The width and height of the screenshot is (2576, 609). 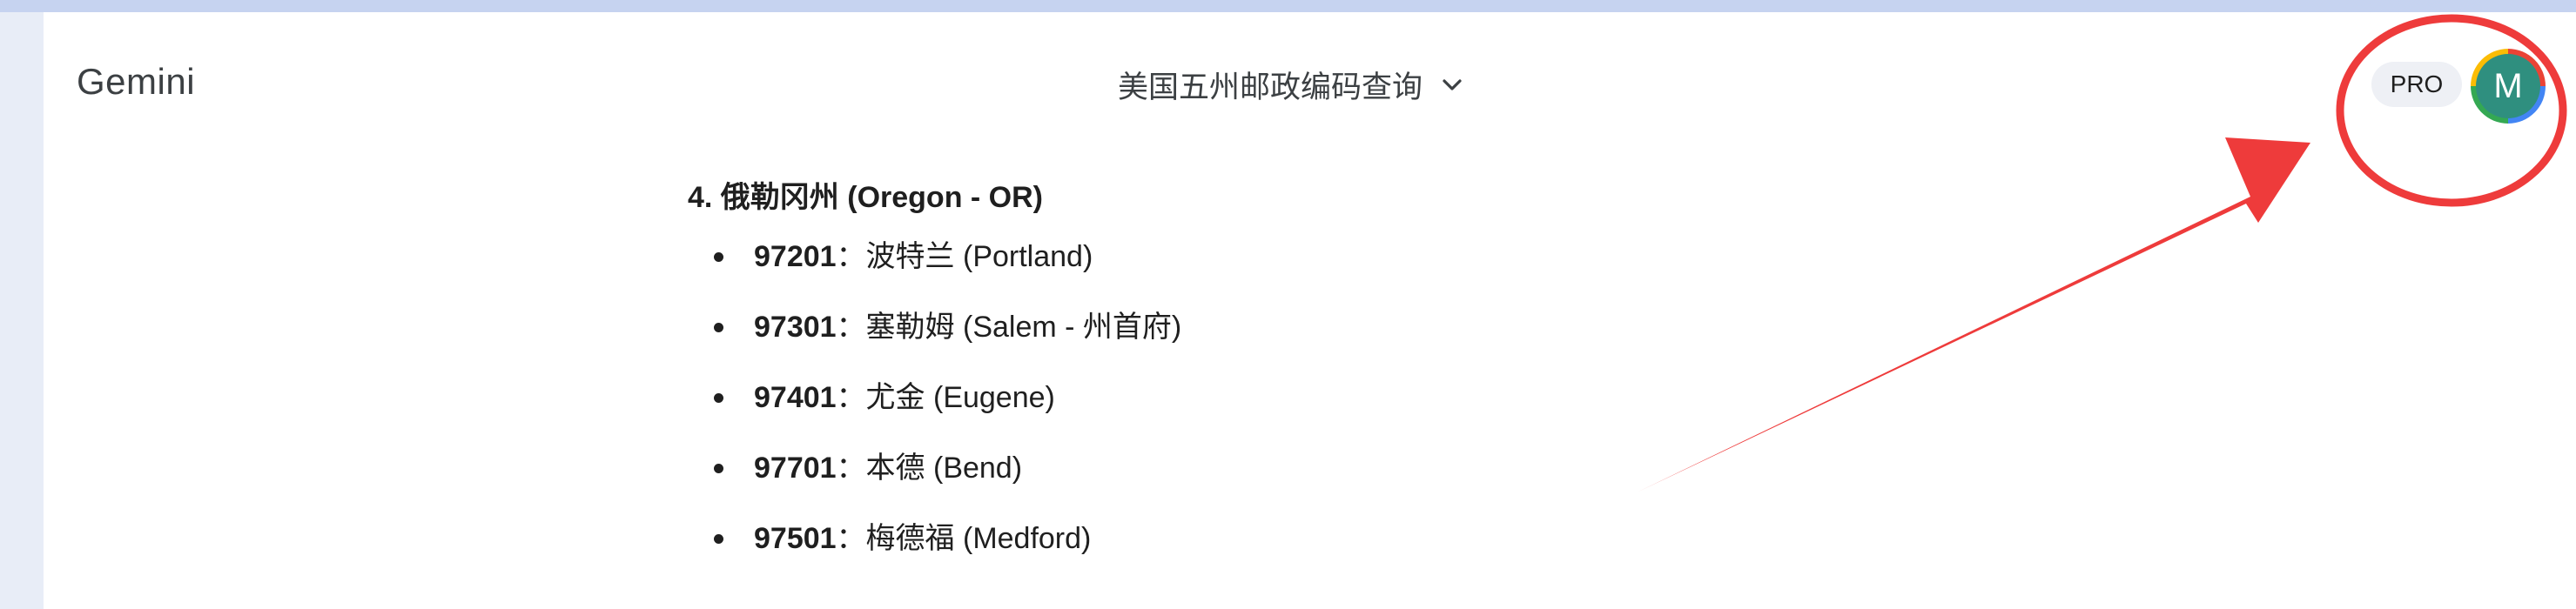 What do you see at coordinates (795, 327) in the screenshot?
I see `zip-code: 97301` at bounding box center [795, 327].